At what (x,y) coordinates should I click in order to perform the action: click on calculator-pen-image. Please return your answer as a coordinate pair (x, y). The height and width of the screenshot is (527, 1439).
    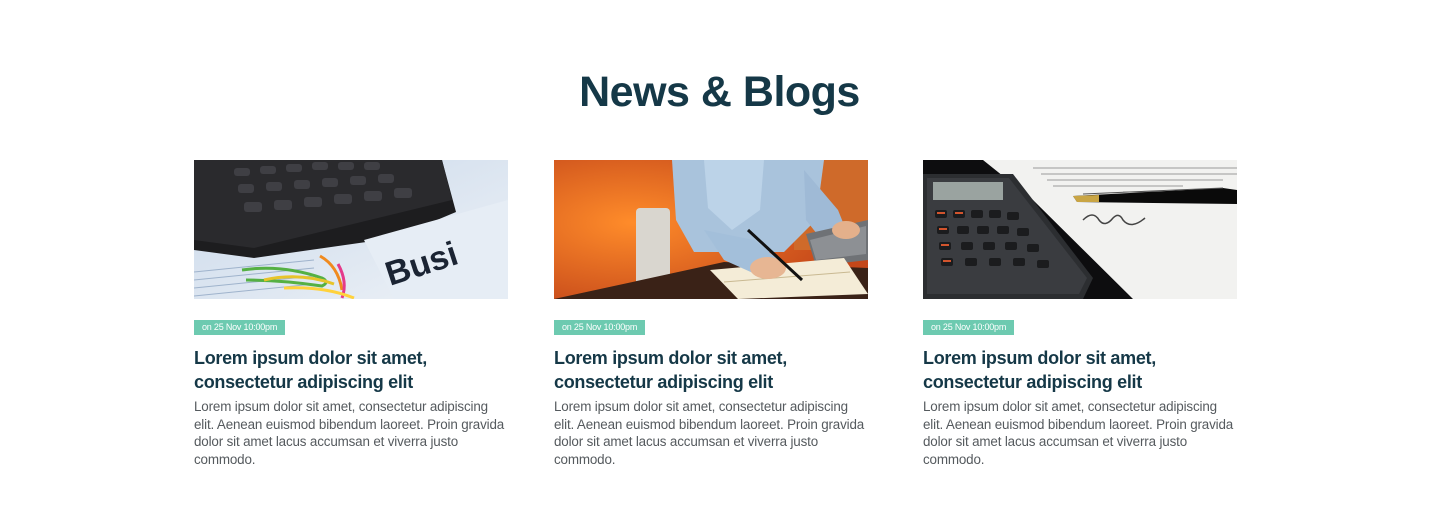
    Looking at the image, I should click on (1080, 229).